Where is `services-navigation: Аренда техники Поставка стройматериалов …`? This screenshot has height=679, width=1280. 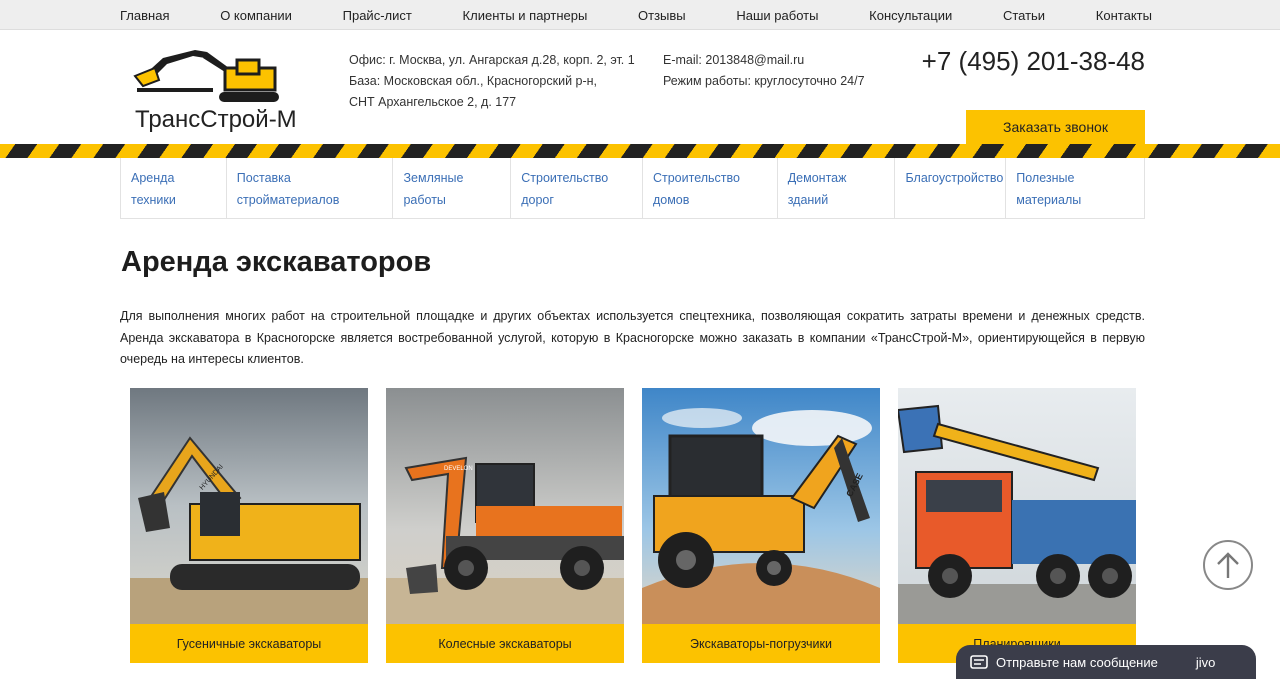 services-navigation: Аренда техники Поставка стройматериалов … is located at coordinates (632, 188).